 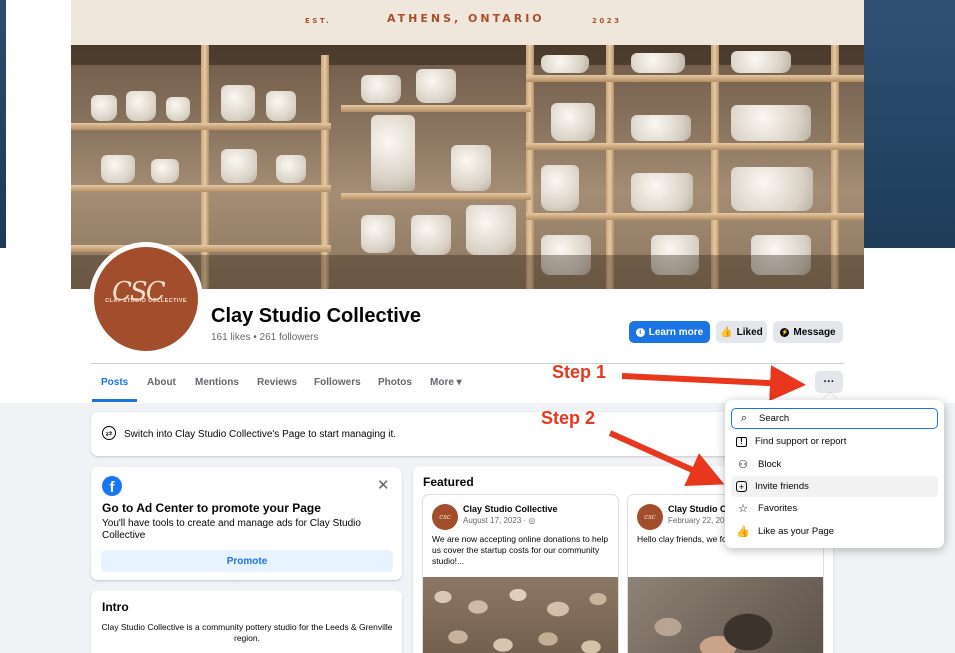 What do you see at coordinates (743, 532) in the screenshot?
I see `thumbs-up-icon: 👍` at bounding box center [743, 532].